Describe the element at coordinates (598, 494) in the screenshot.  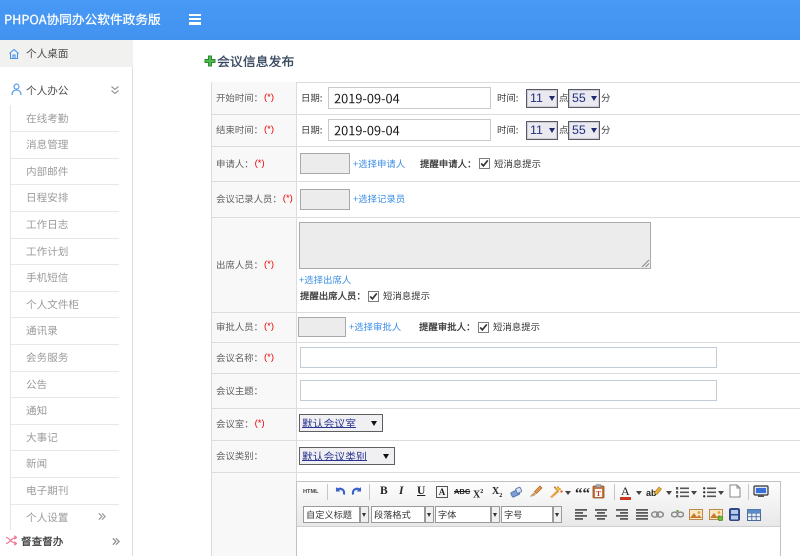
I see `svg-text: T` at that location.